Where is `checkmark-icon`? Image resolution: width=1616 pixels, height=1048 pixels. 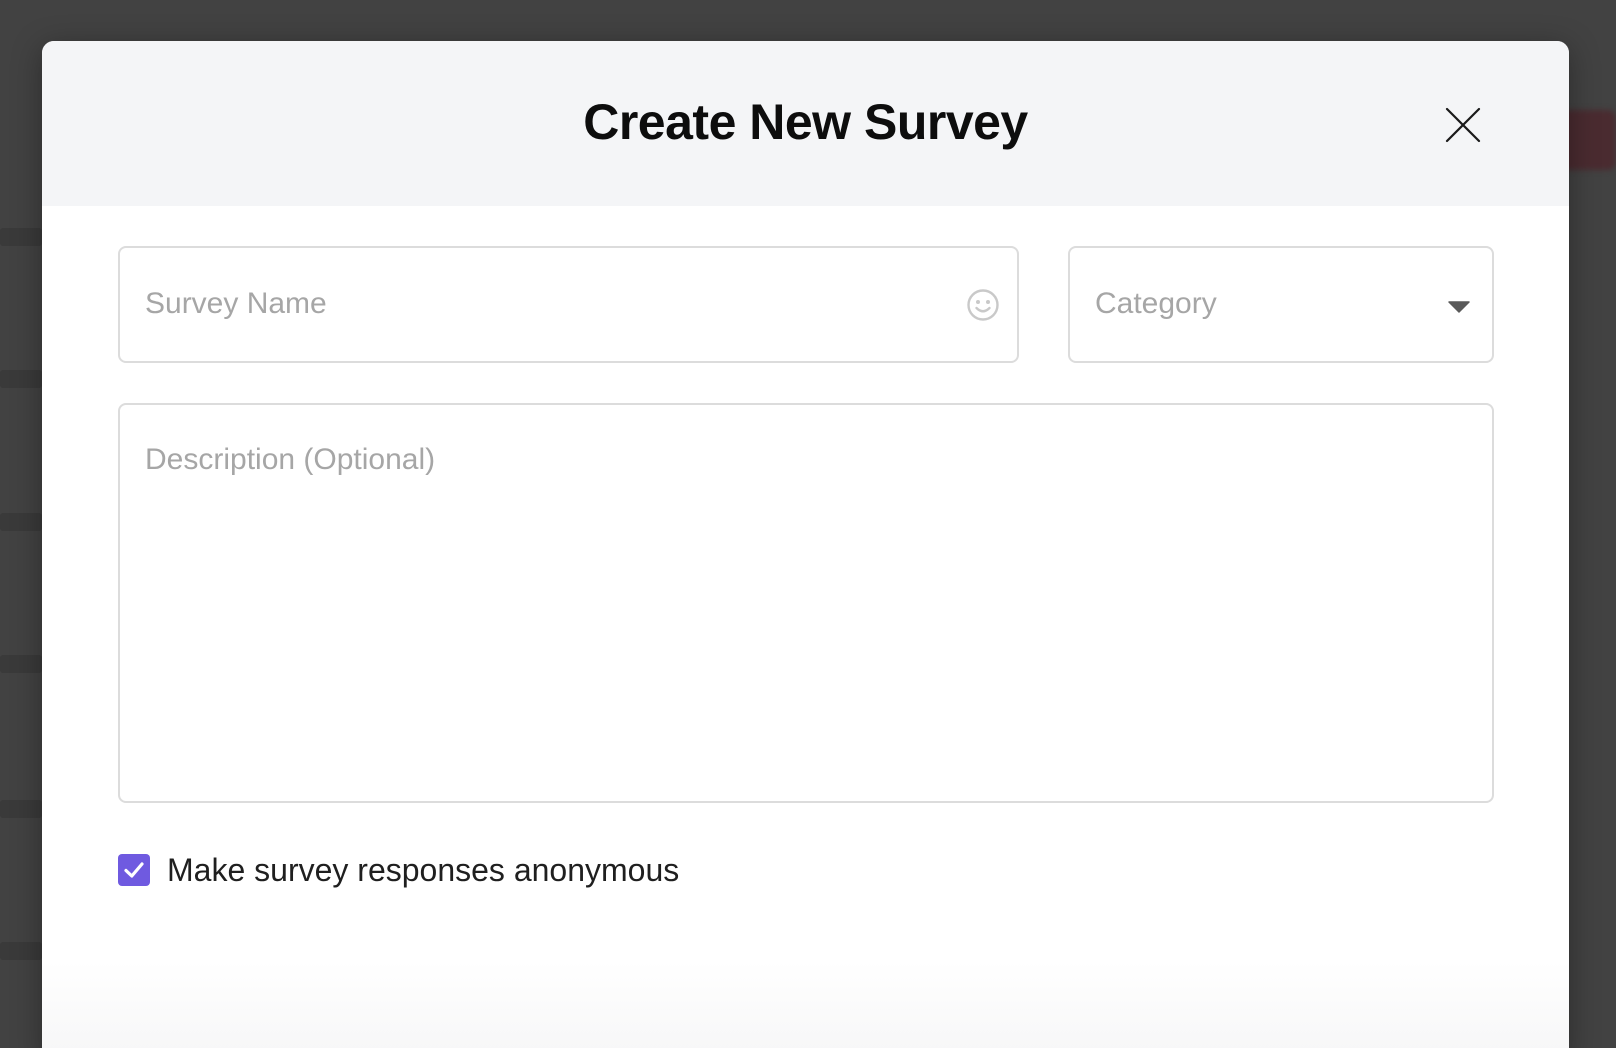
checkmark-icon is located at coordinates (134, 870).